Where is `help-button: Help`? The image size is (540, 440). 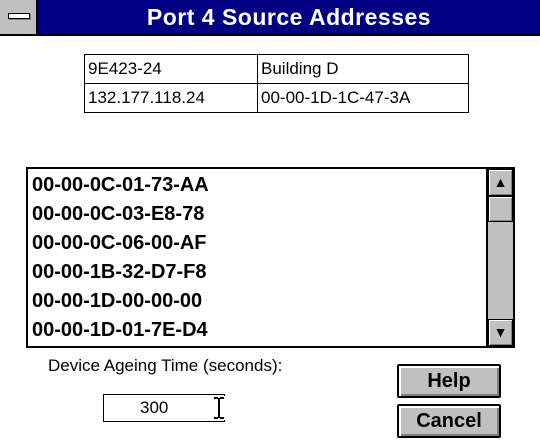 help-button: Help is located at coordinates (449, 381).